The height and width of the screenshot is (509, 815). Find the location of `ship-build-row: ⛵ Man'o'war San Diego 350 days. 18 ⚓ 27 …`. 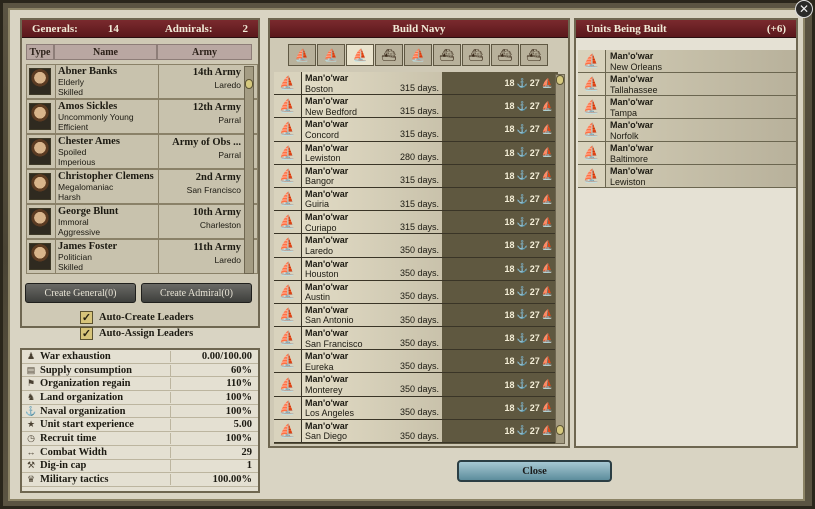

ship-build-row: ⛵ Man'o'war San Diego 350 days. 18 ⚓ 27 … is located at coordinates (416, 431).